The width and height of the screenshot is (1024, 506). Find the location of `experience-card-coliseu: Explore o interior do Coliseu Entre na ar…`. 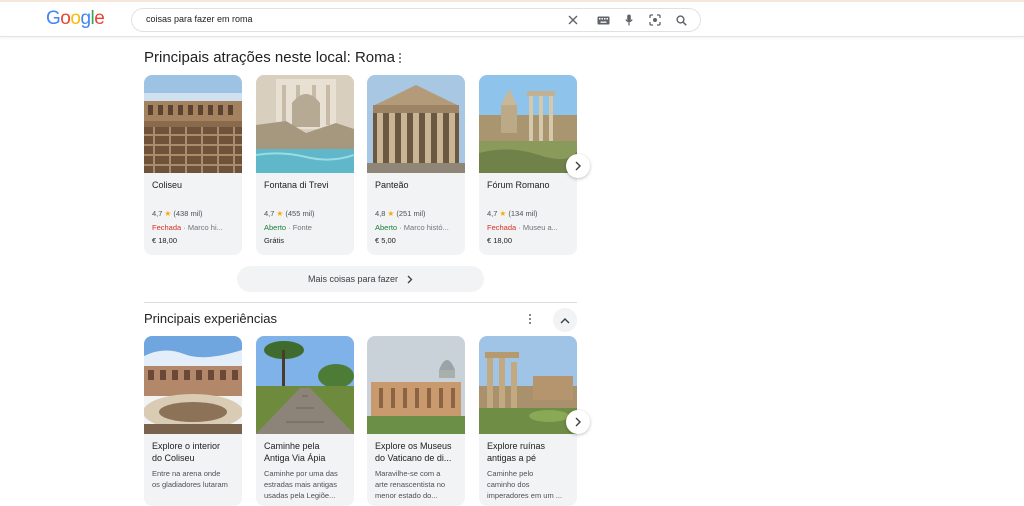

experience-card-coliseu: Explore o interior do Coliseu Entre na ar… is located at coordinates (193, 421).